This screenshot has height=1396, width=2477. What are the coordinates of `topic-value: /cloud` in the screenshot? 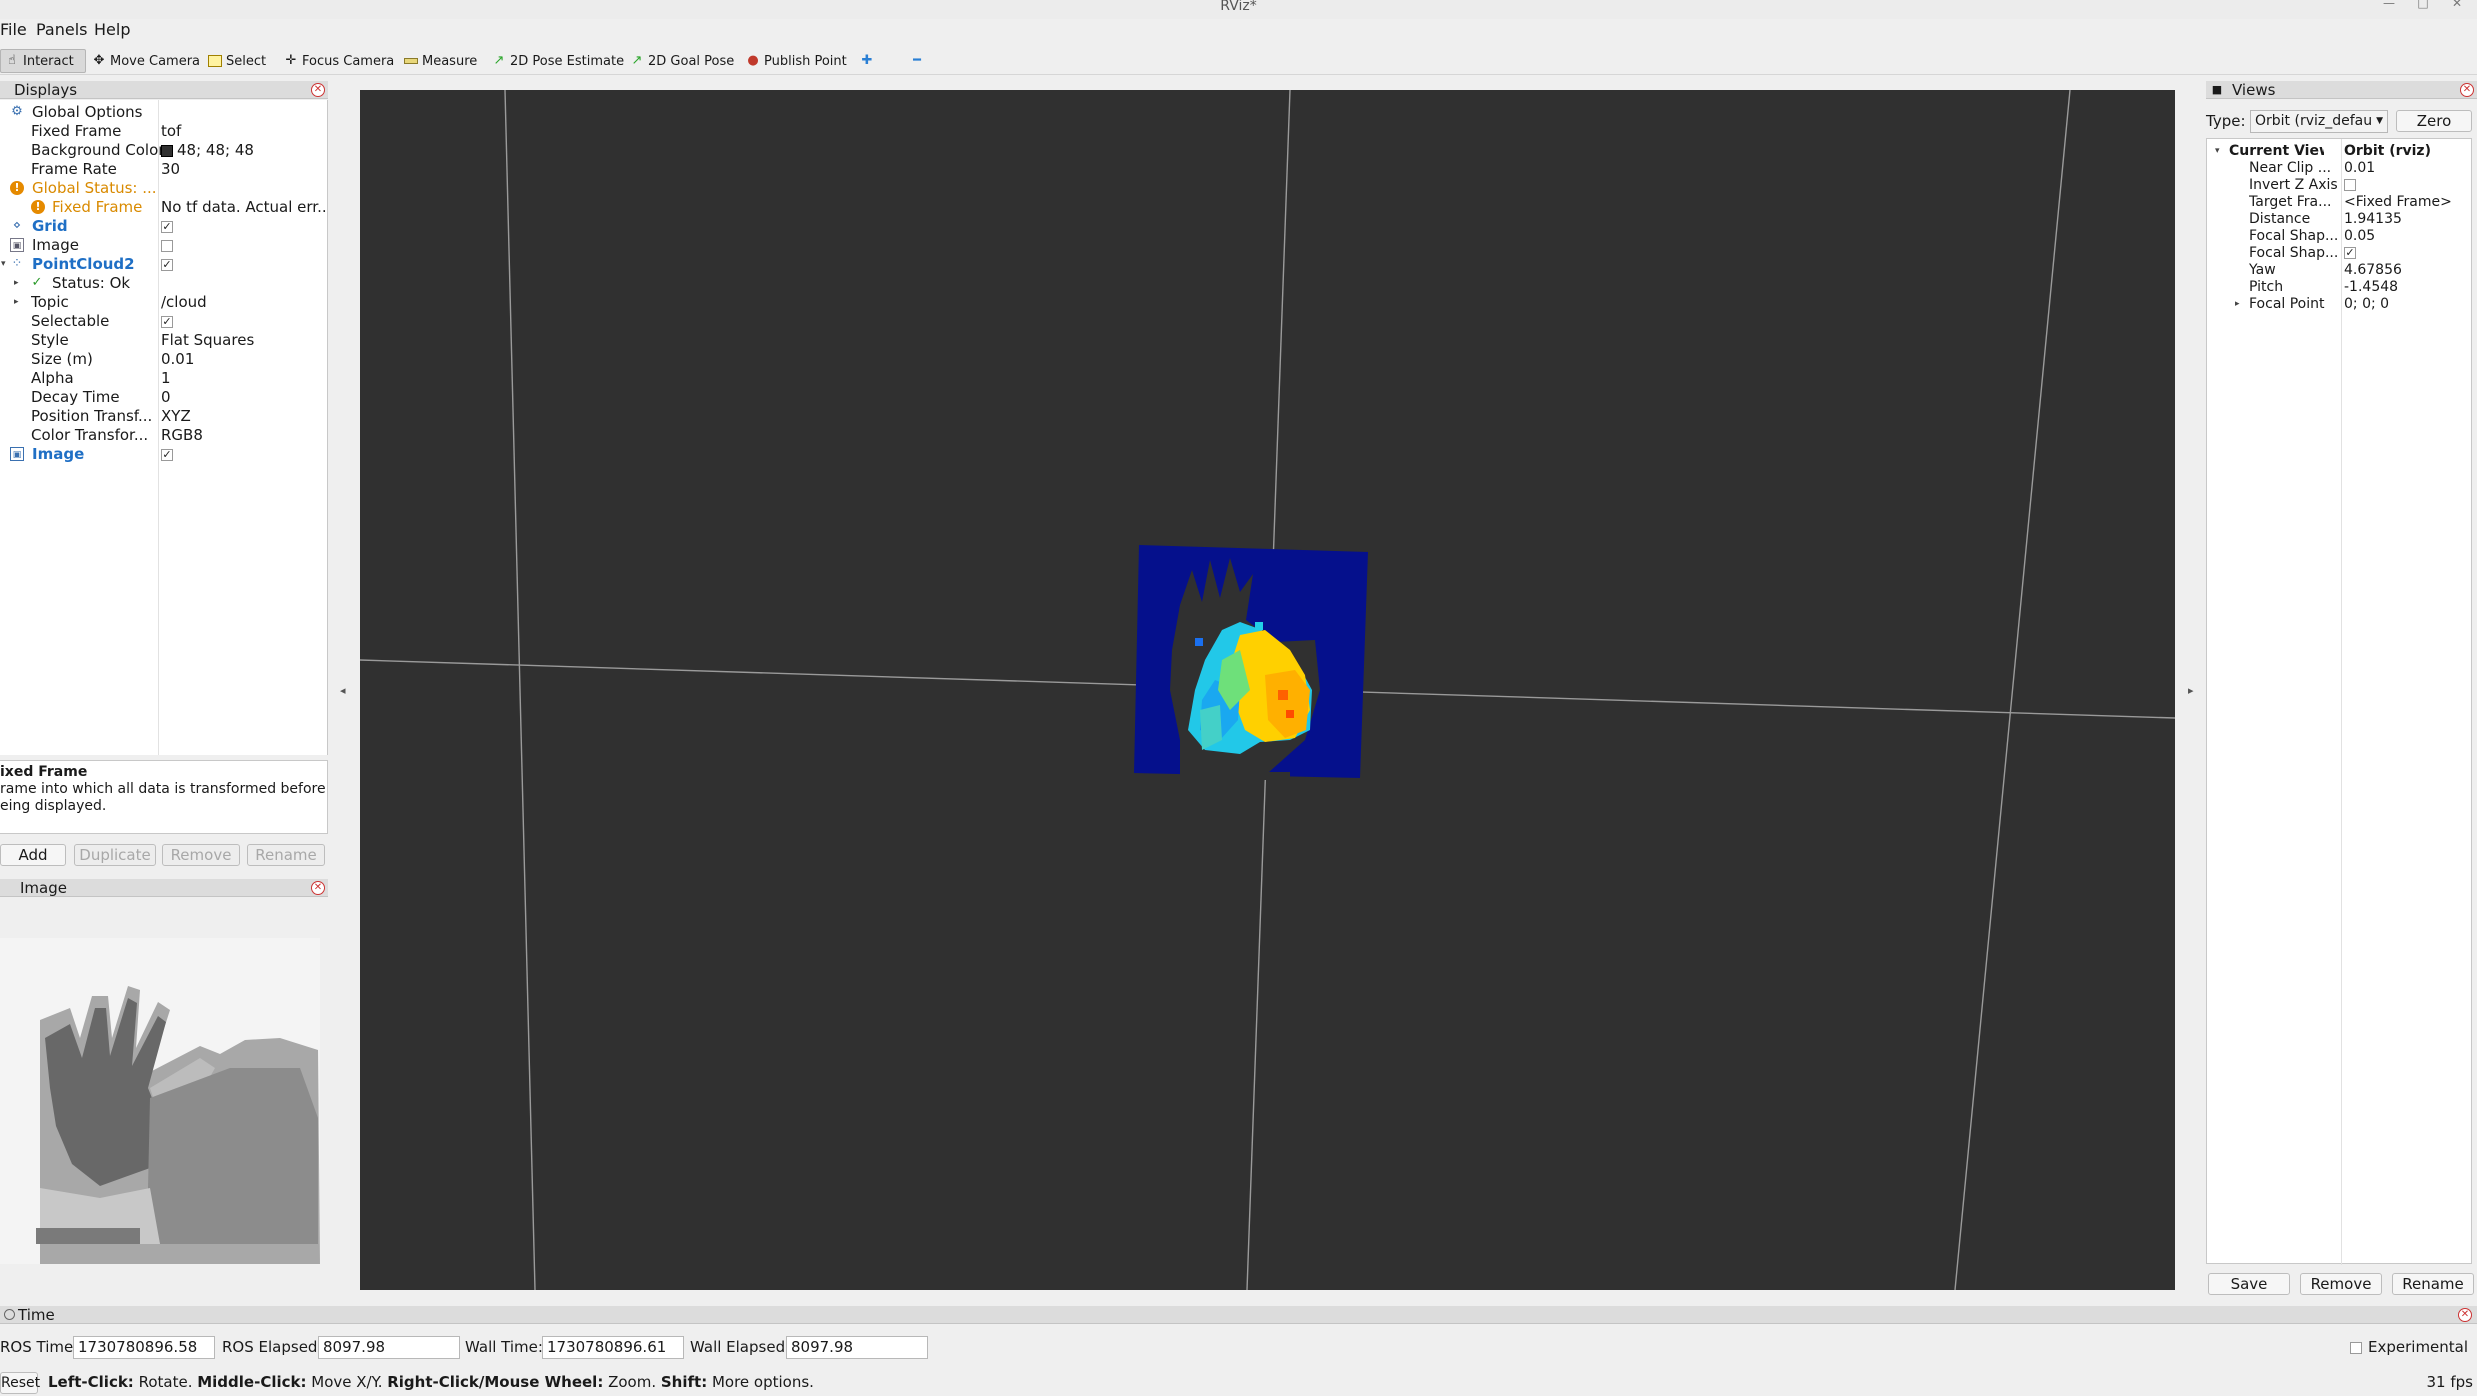 It's located at (243, 302).